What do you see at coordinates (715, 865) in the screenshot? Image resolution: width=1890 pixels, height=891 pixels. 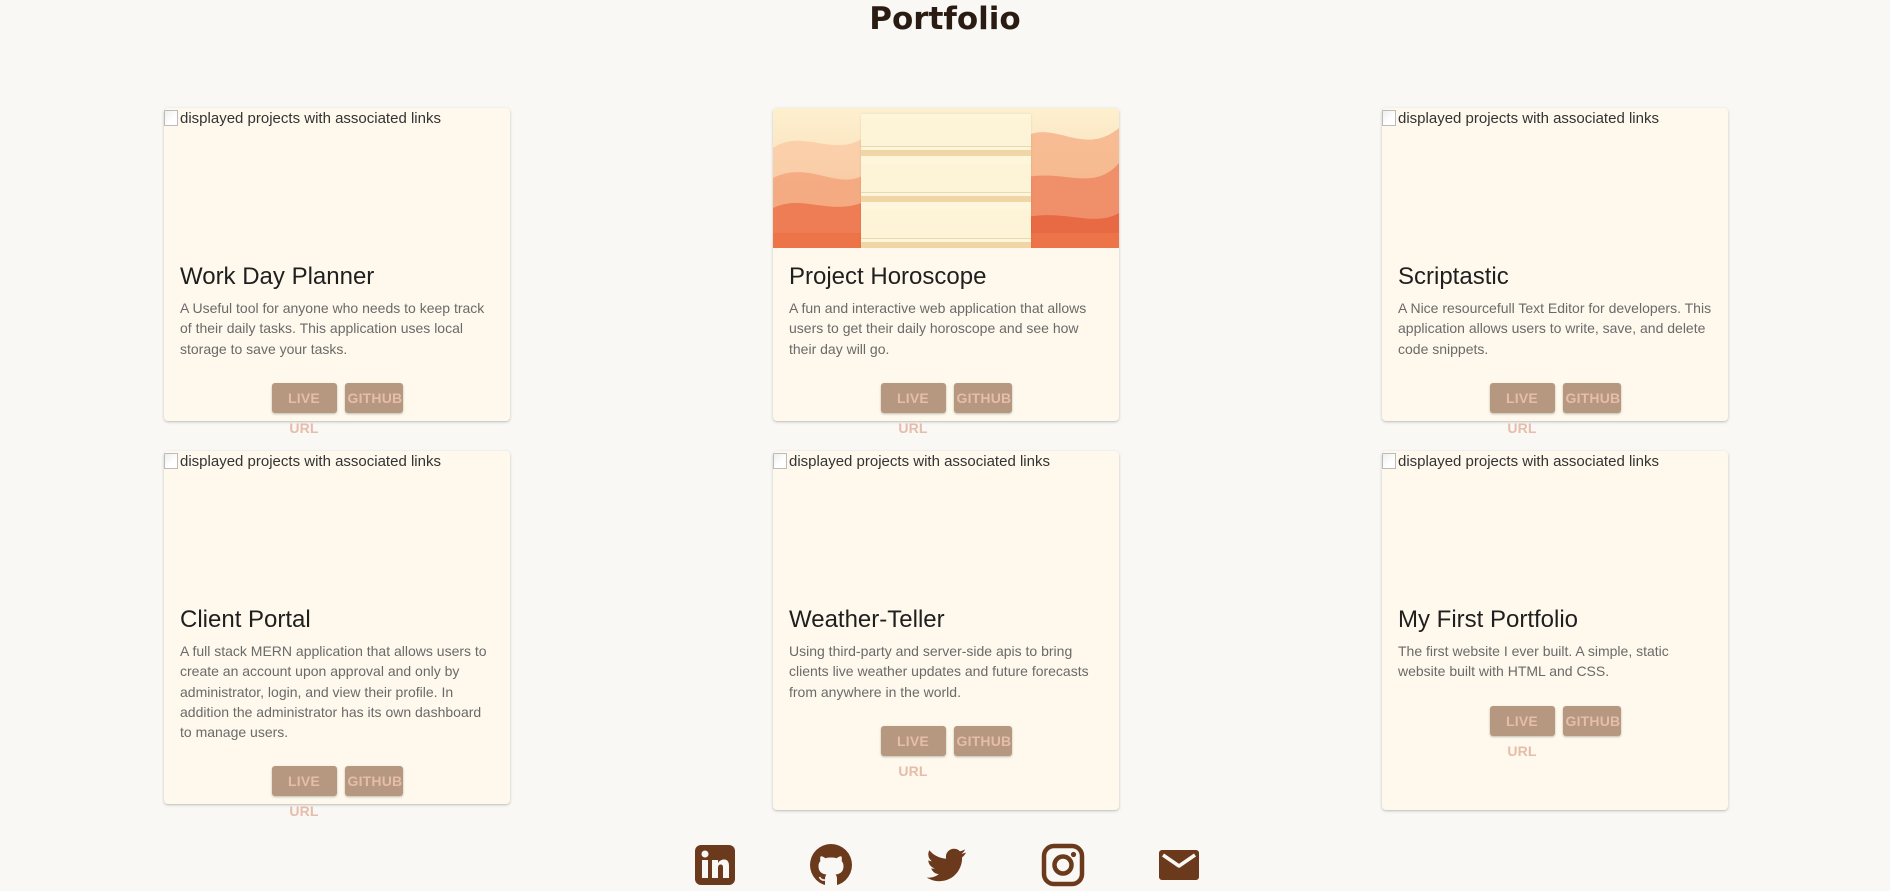 I see `linkedin-icon` at bounding box center [715, 865].